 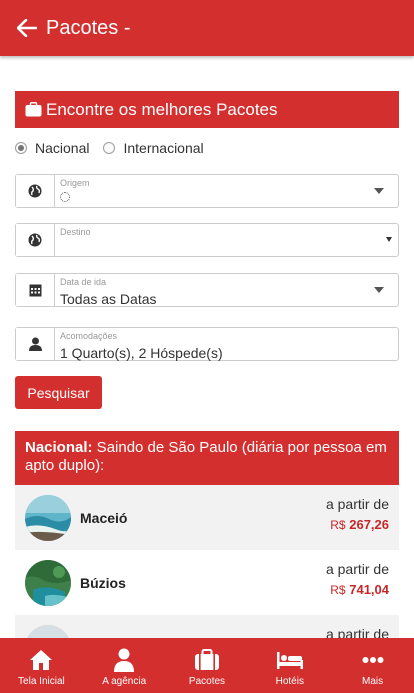 What do you see at coordinates (58, 392) in the screenshot?
I see `search-button: Pesquisar` at bounding box center [58, 392].